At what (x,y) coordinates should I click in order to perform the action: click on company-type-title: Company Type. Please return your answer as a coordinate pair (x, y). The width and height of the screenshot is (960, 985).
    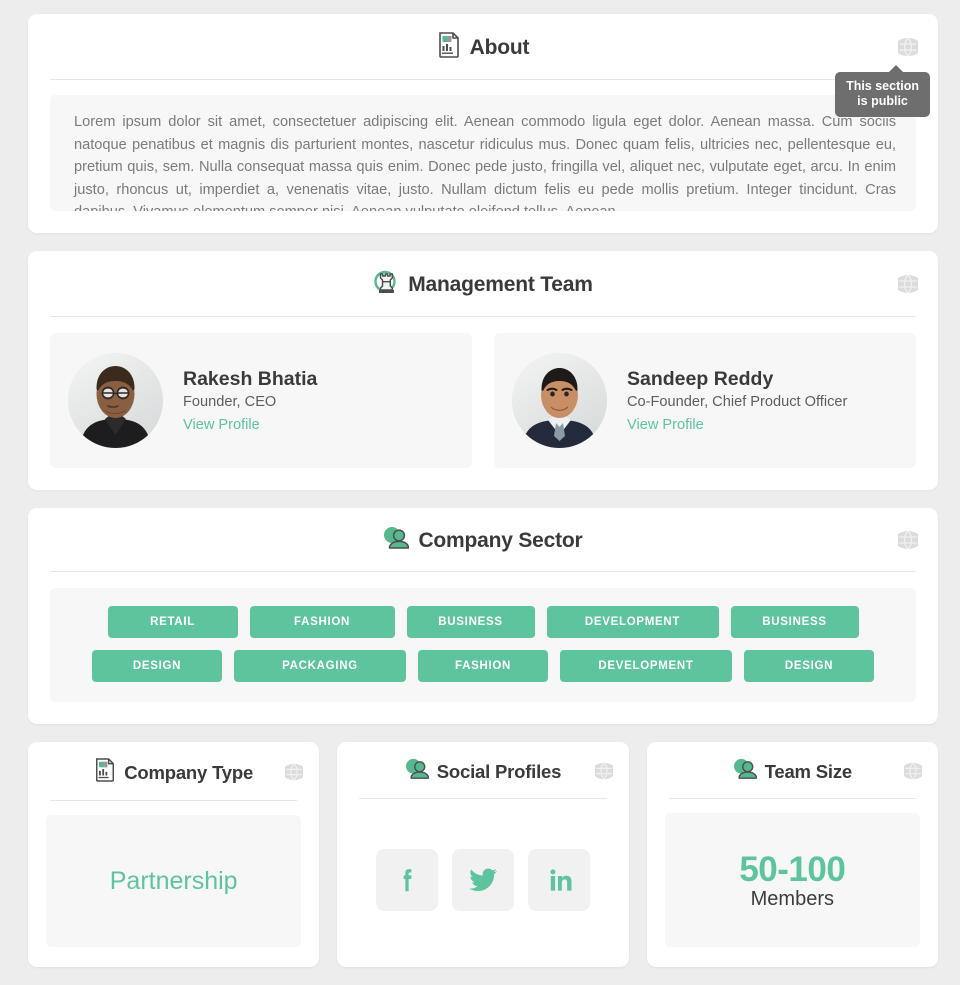
    Looking at the image, I should click on (189, 772).